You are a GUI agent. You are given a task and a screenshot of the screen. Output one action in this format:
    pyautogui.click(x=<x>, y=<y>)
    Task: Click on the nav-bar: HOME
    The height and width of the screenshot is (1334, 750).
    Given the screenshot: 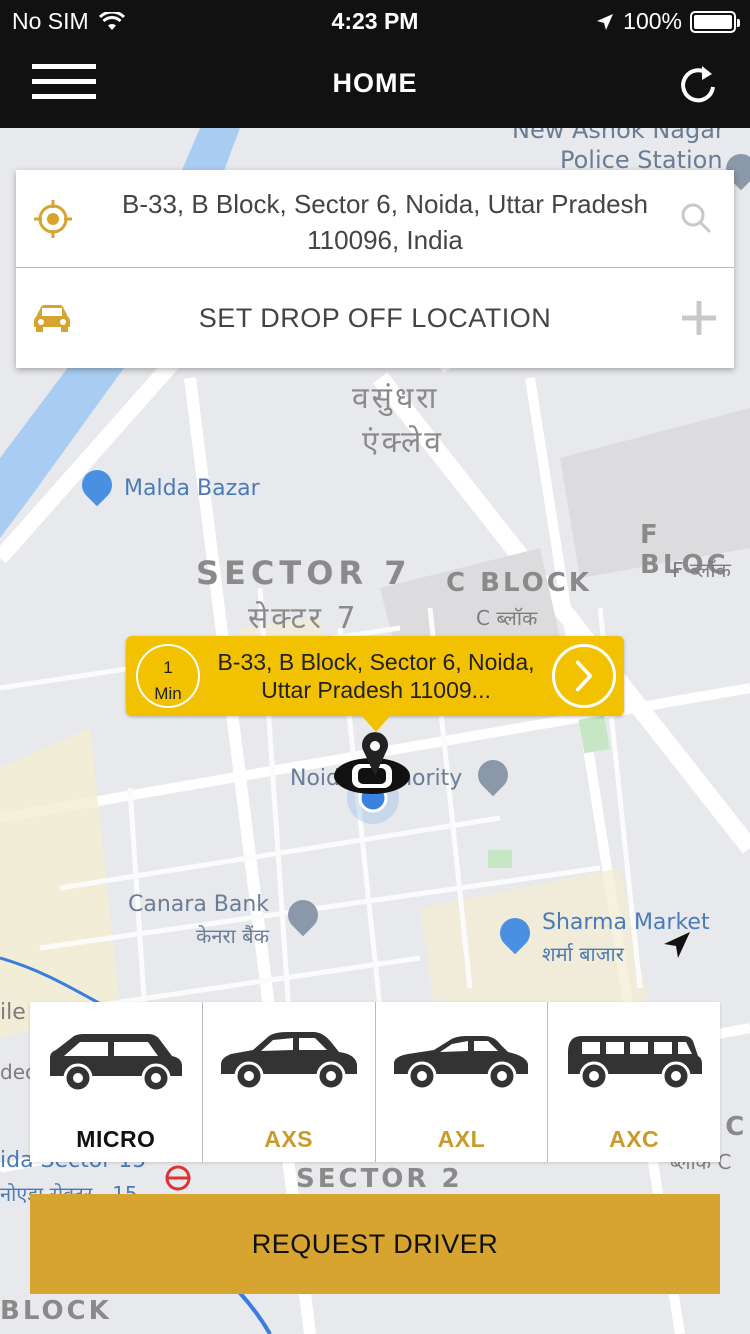 What is the action you would take?
    pyautogui.click(x=375, y=84)
    